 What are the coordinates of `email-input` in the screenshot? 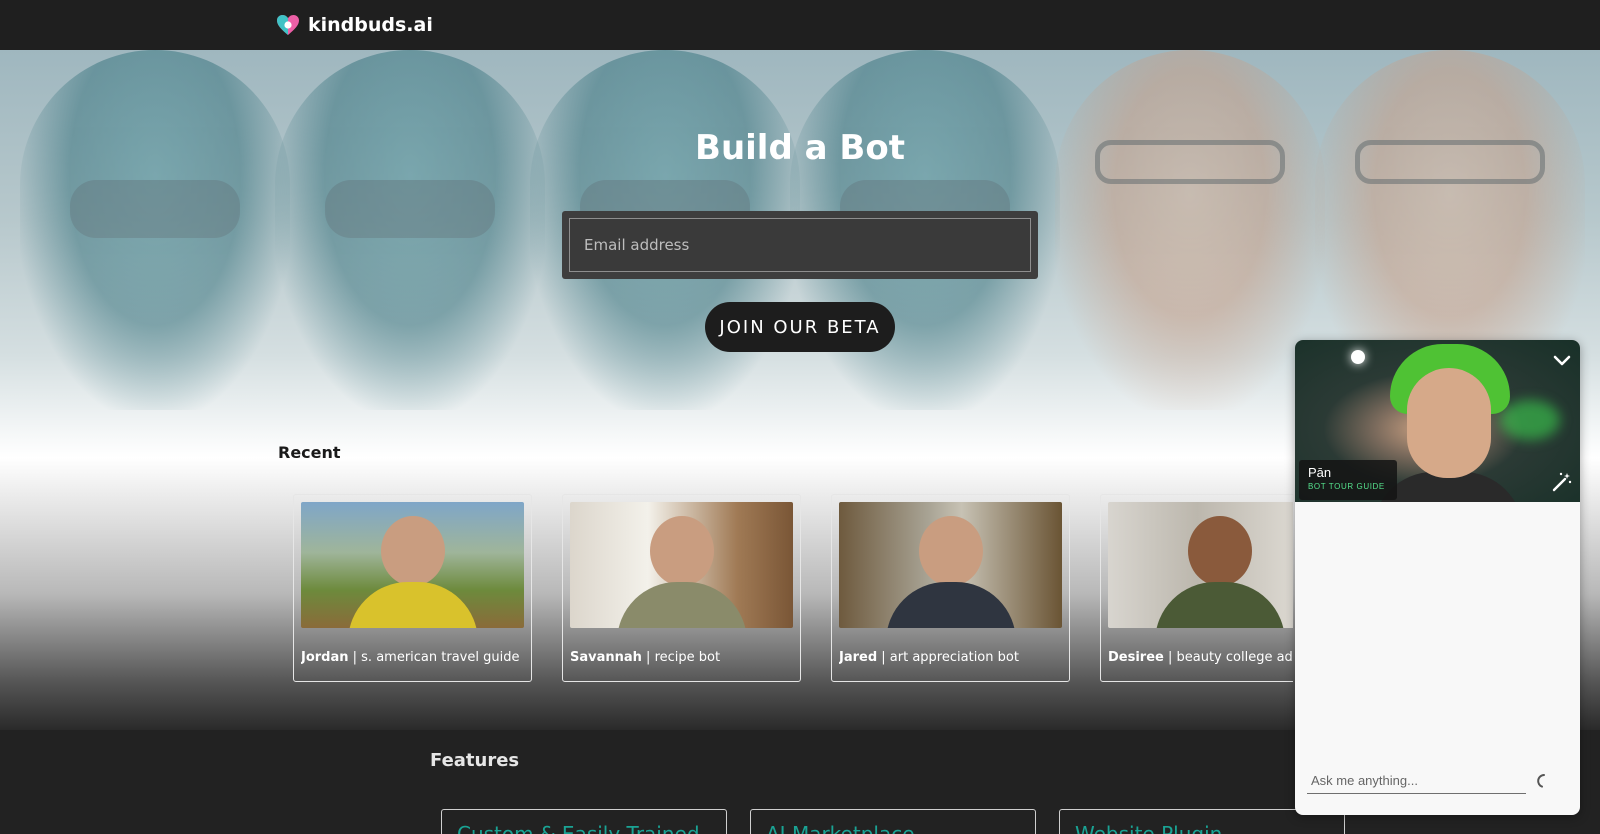 It's located at (800, 245).